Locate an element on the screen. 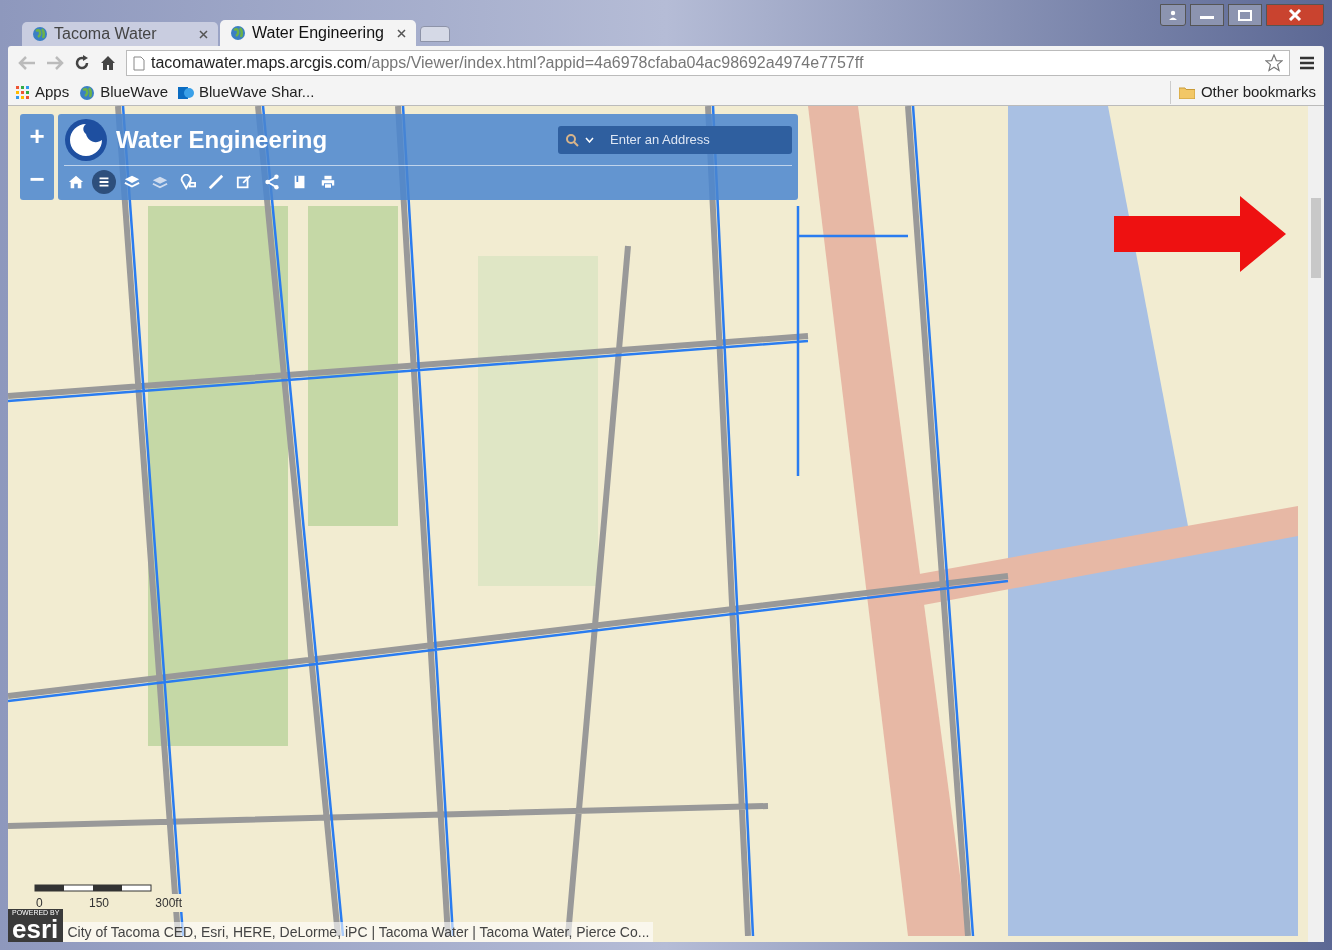 This screenshot has height=950, width=1332. browser-tab: Water Engineering is located at coordinates (318, 33).